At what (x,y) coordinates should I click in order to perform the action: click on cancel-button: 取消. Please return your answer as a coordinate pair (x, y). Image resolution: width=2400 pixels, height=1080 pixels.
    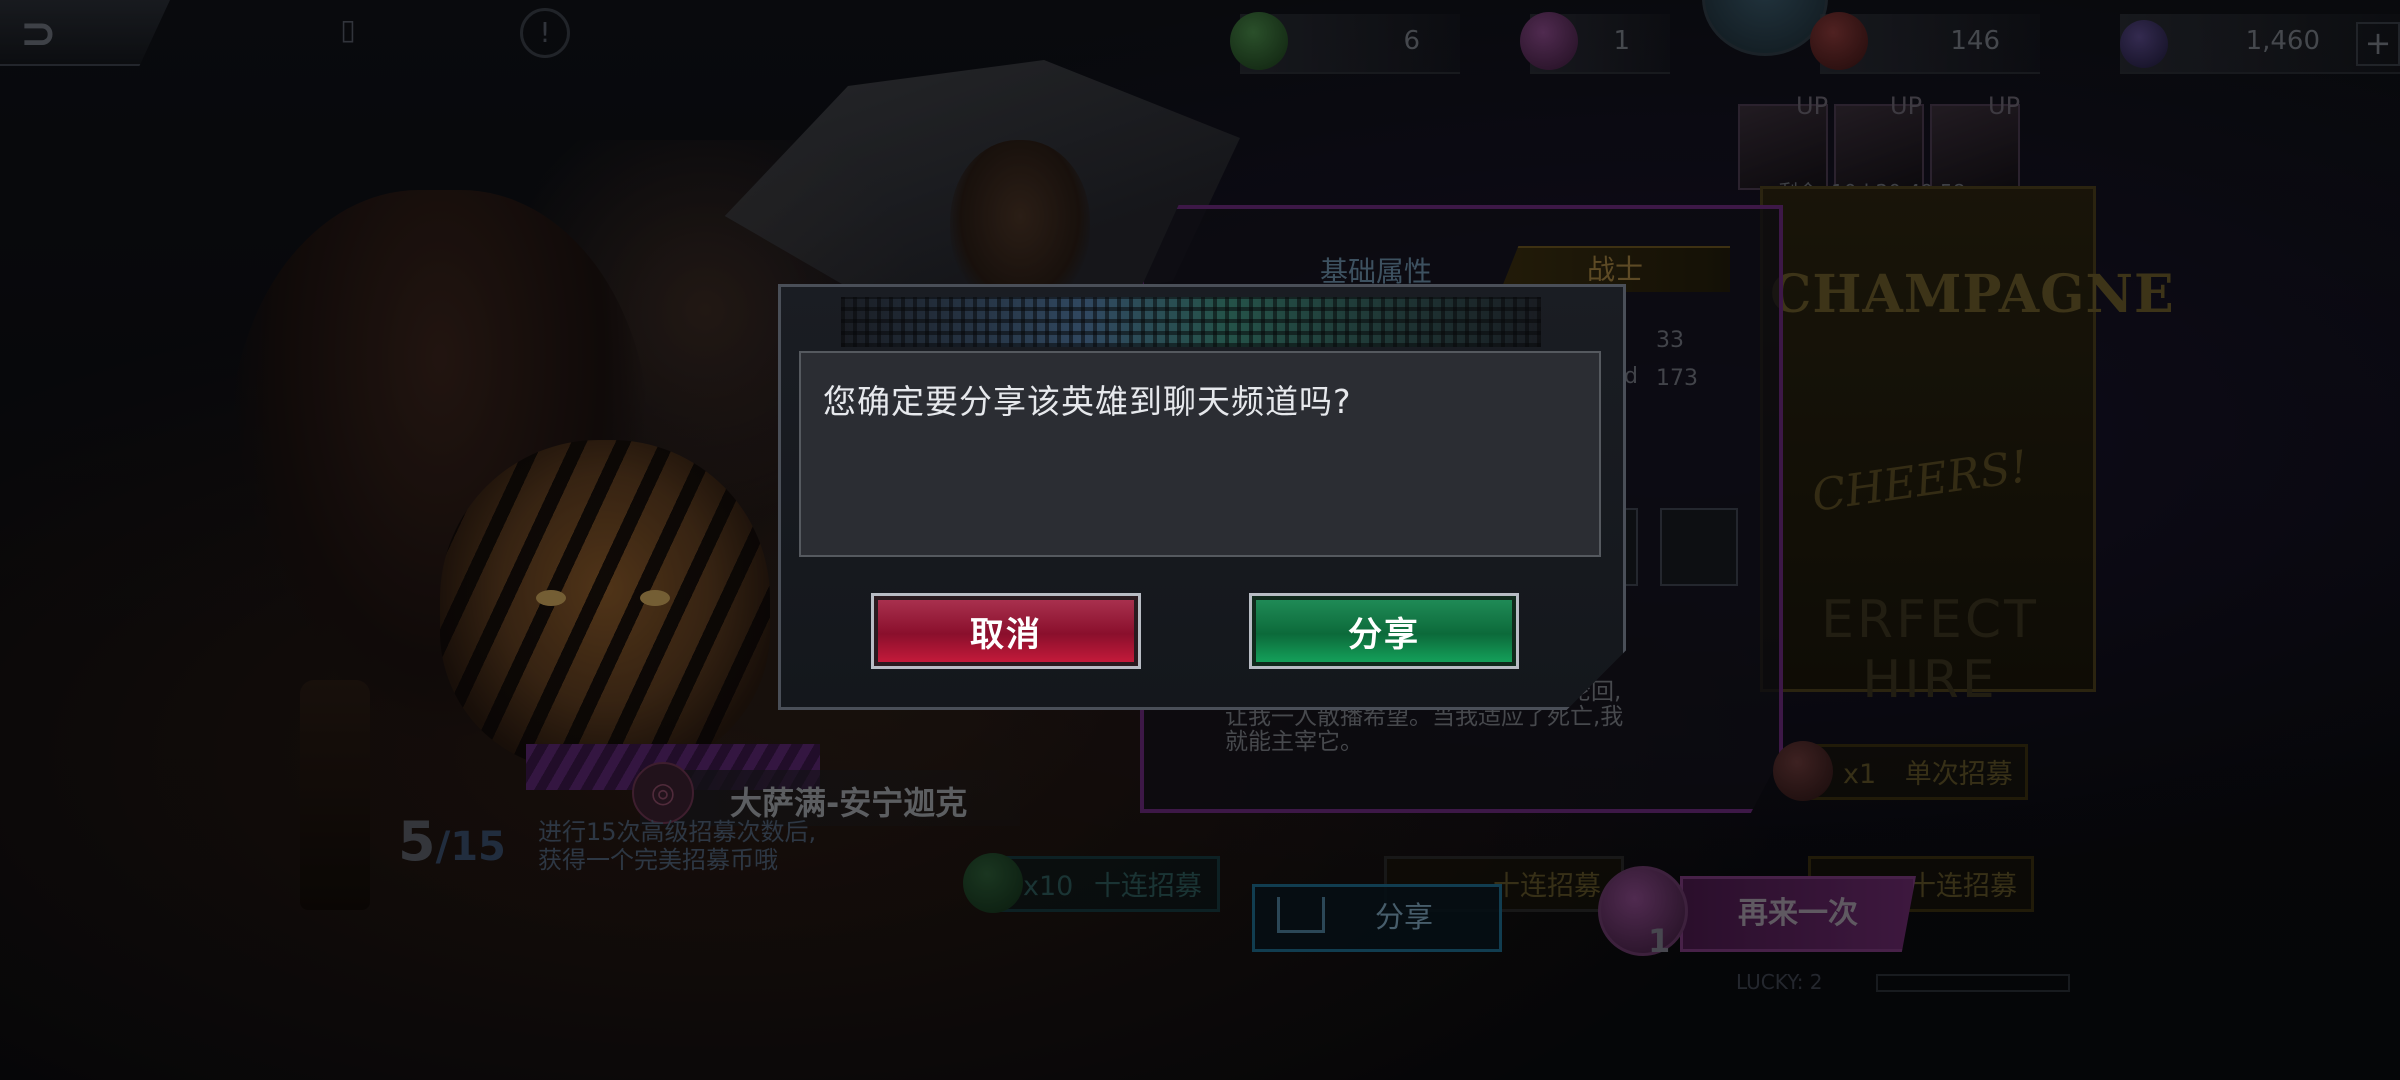
    Looking at the image, I should click on (1006, 631).